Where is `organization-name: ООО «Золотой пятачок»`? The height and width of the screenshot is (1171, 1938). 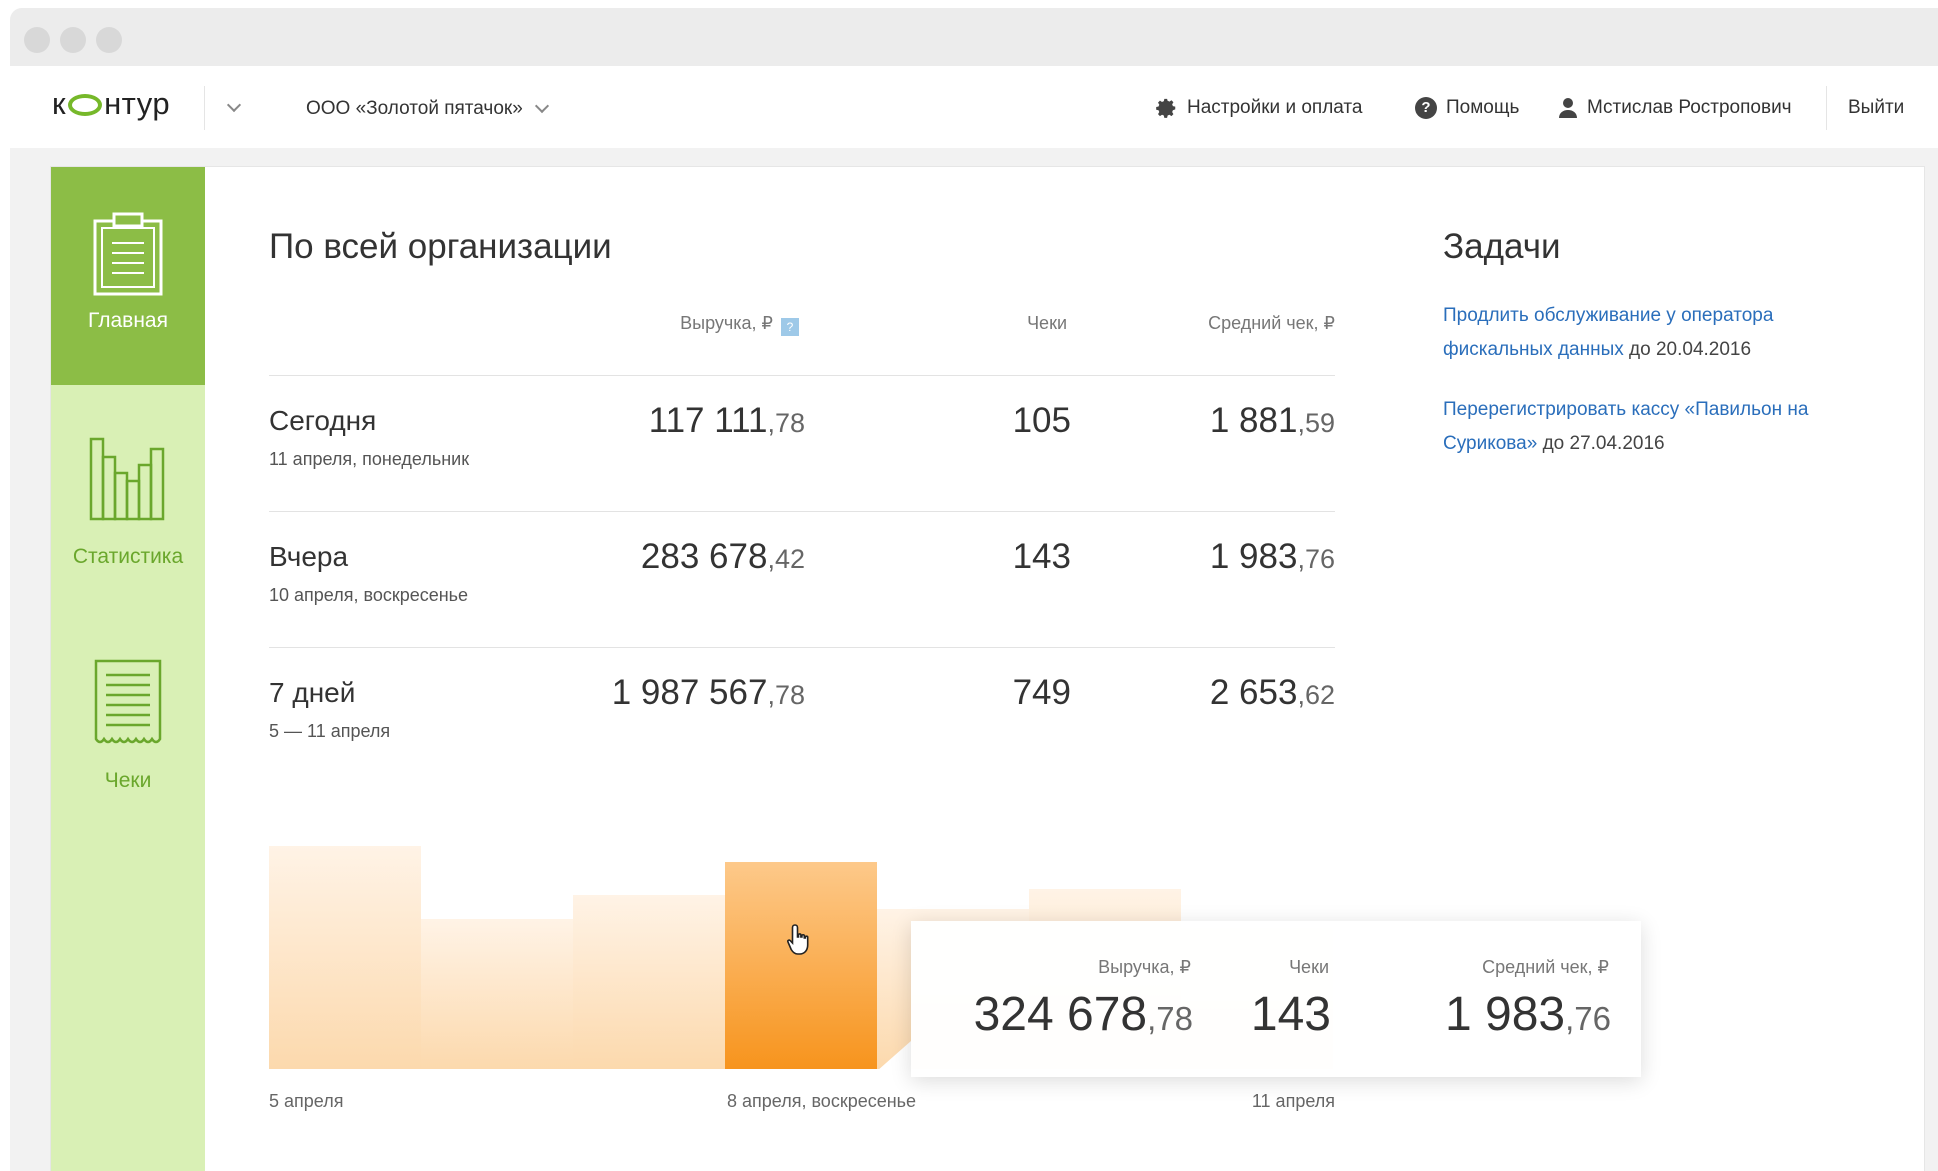
organization-name: ООО «Золотой пятачок» is located at coordinates (414, 108).